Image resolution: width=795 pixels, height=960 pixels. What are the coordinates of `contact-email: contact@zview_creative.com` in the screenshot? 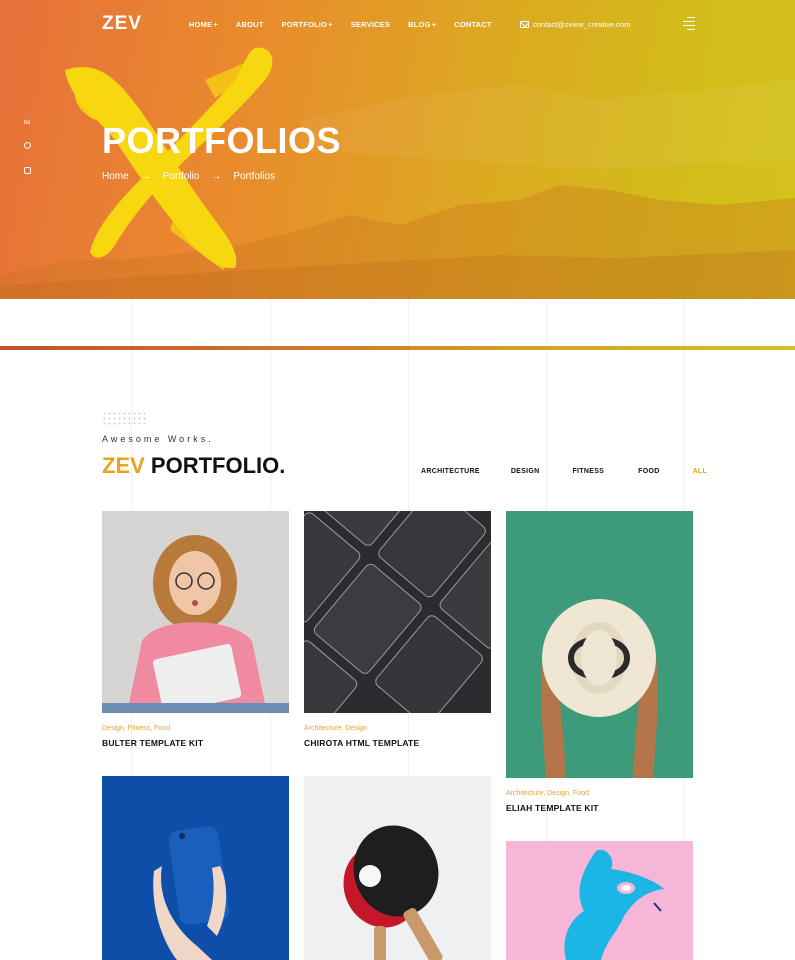 It's located at (582, 24).